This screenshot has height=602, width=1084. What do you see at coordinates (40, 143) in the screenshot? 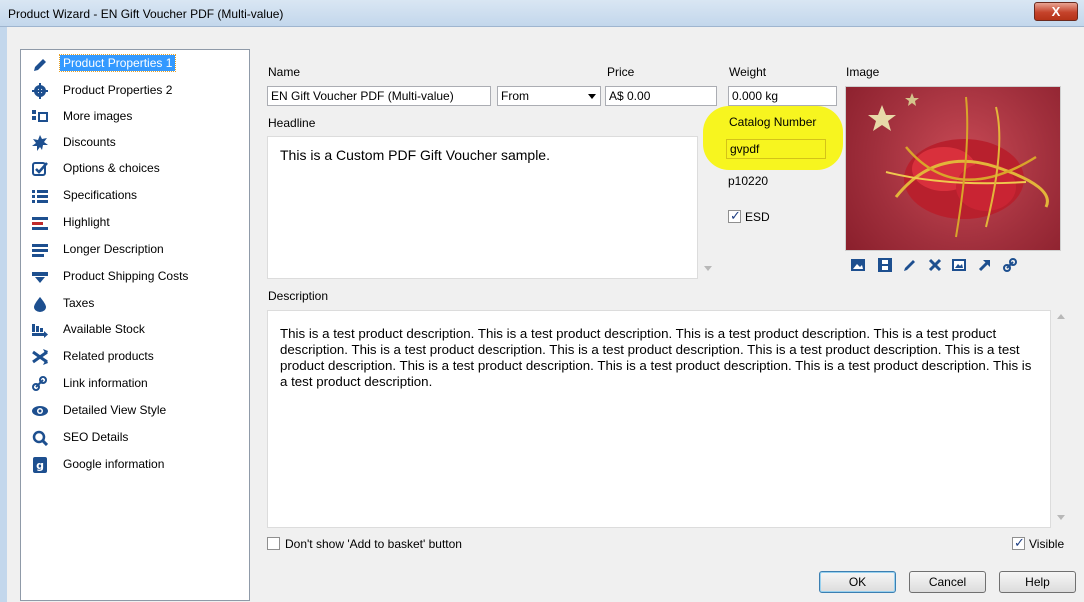
I see `starburst-icon` at bounding box center [40, 143].